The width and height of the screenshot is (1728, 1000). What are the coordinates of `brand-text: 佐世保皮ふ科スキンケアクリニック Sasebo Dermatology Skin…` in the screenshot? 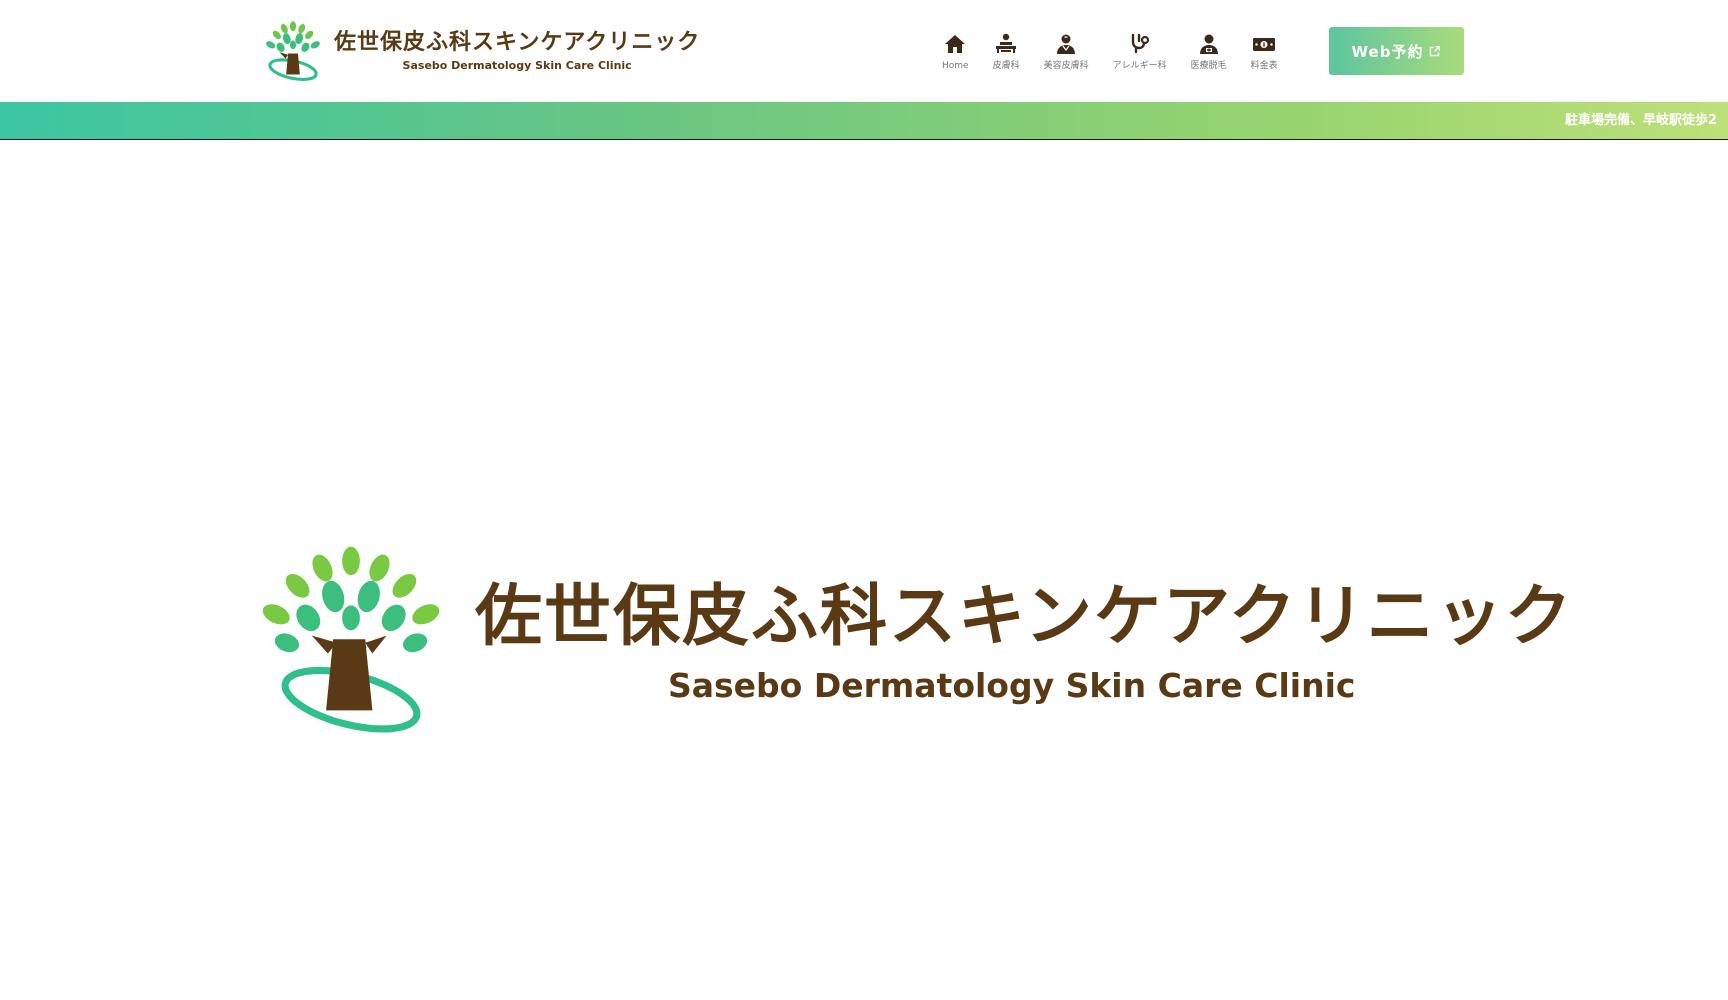 It's located at (517, 51).